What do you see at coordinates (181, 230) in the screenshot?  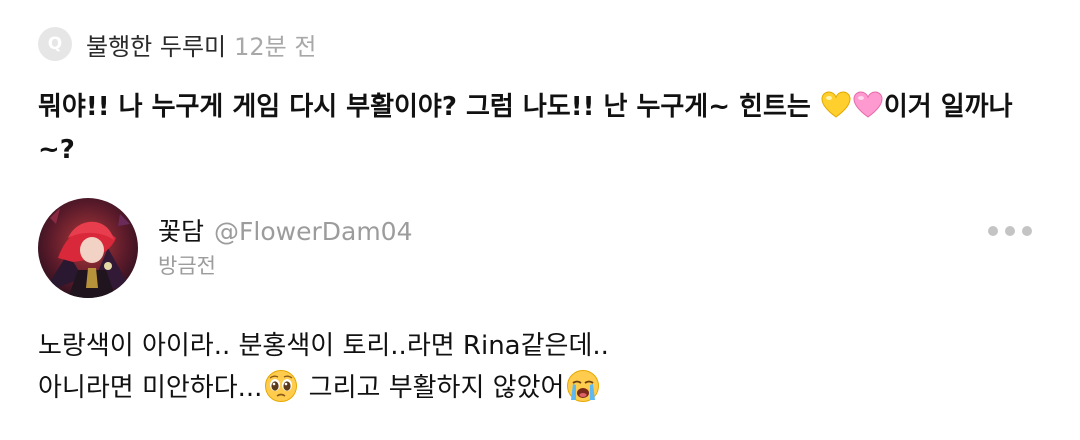 I see `comment-author-name: 꽃담` at bounding box center [181, 230].